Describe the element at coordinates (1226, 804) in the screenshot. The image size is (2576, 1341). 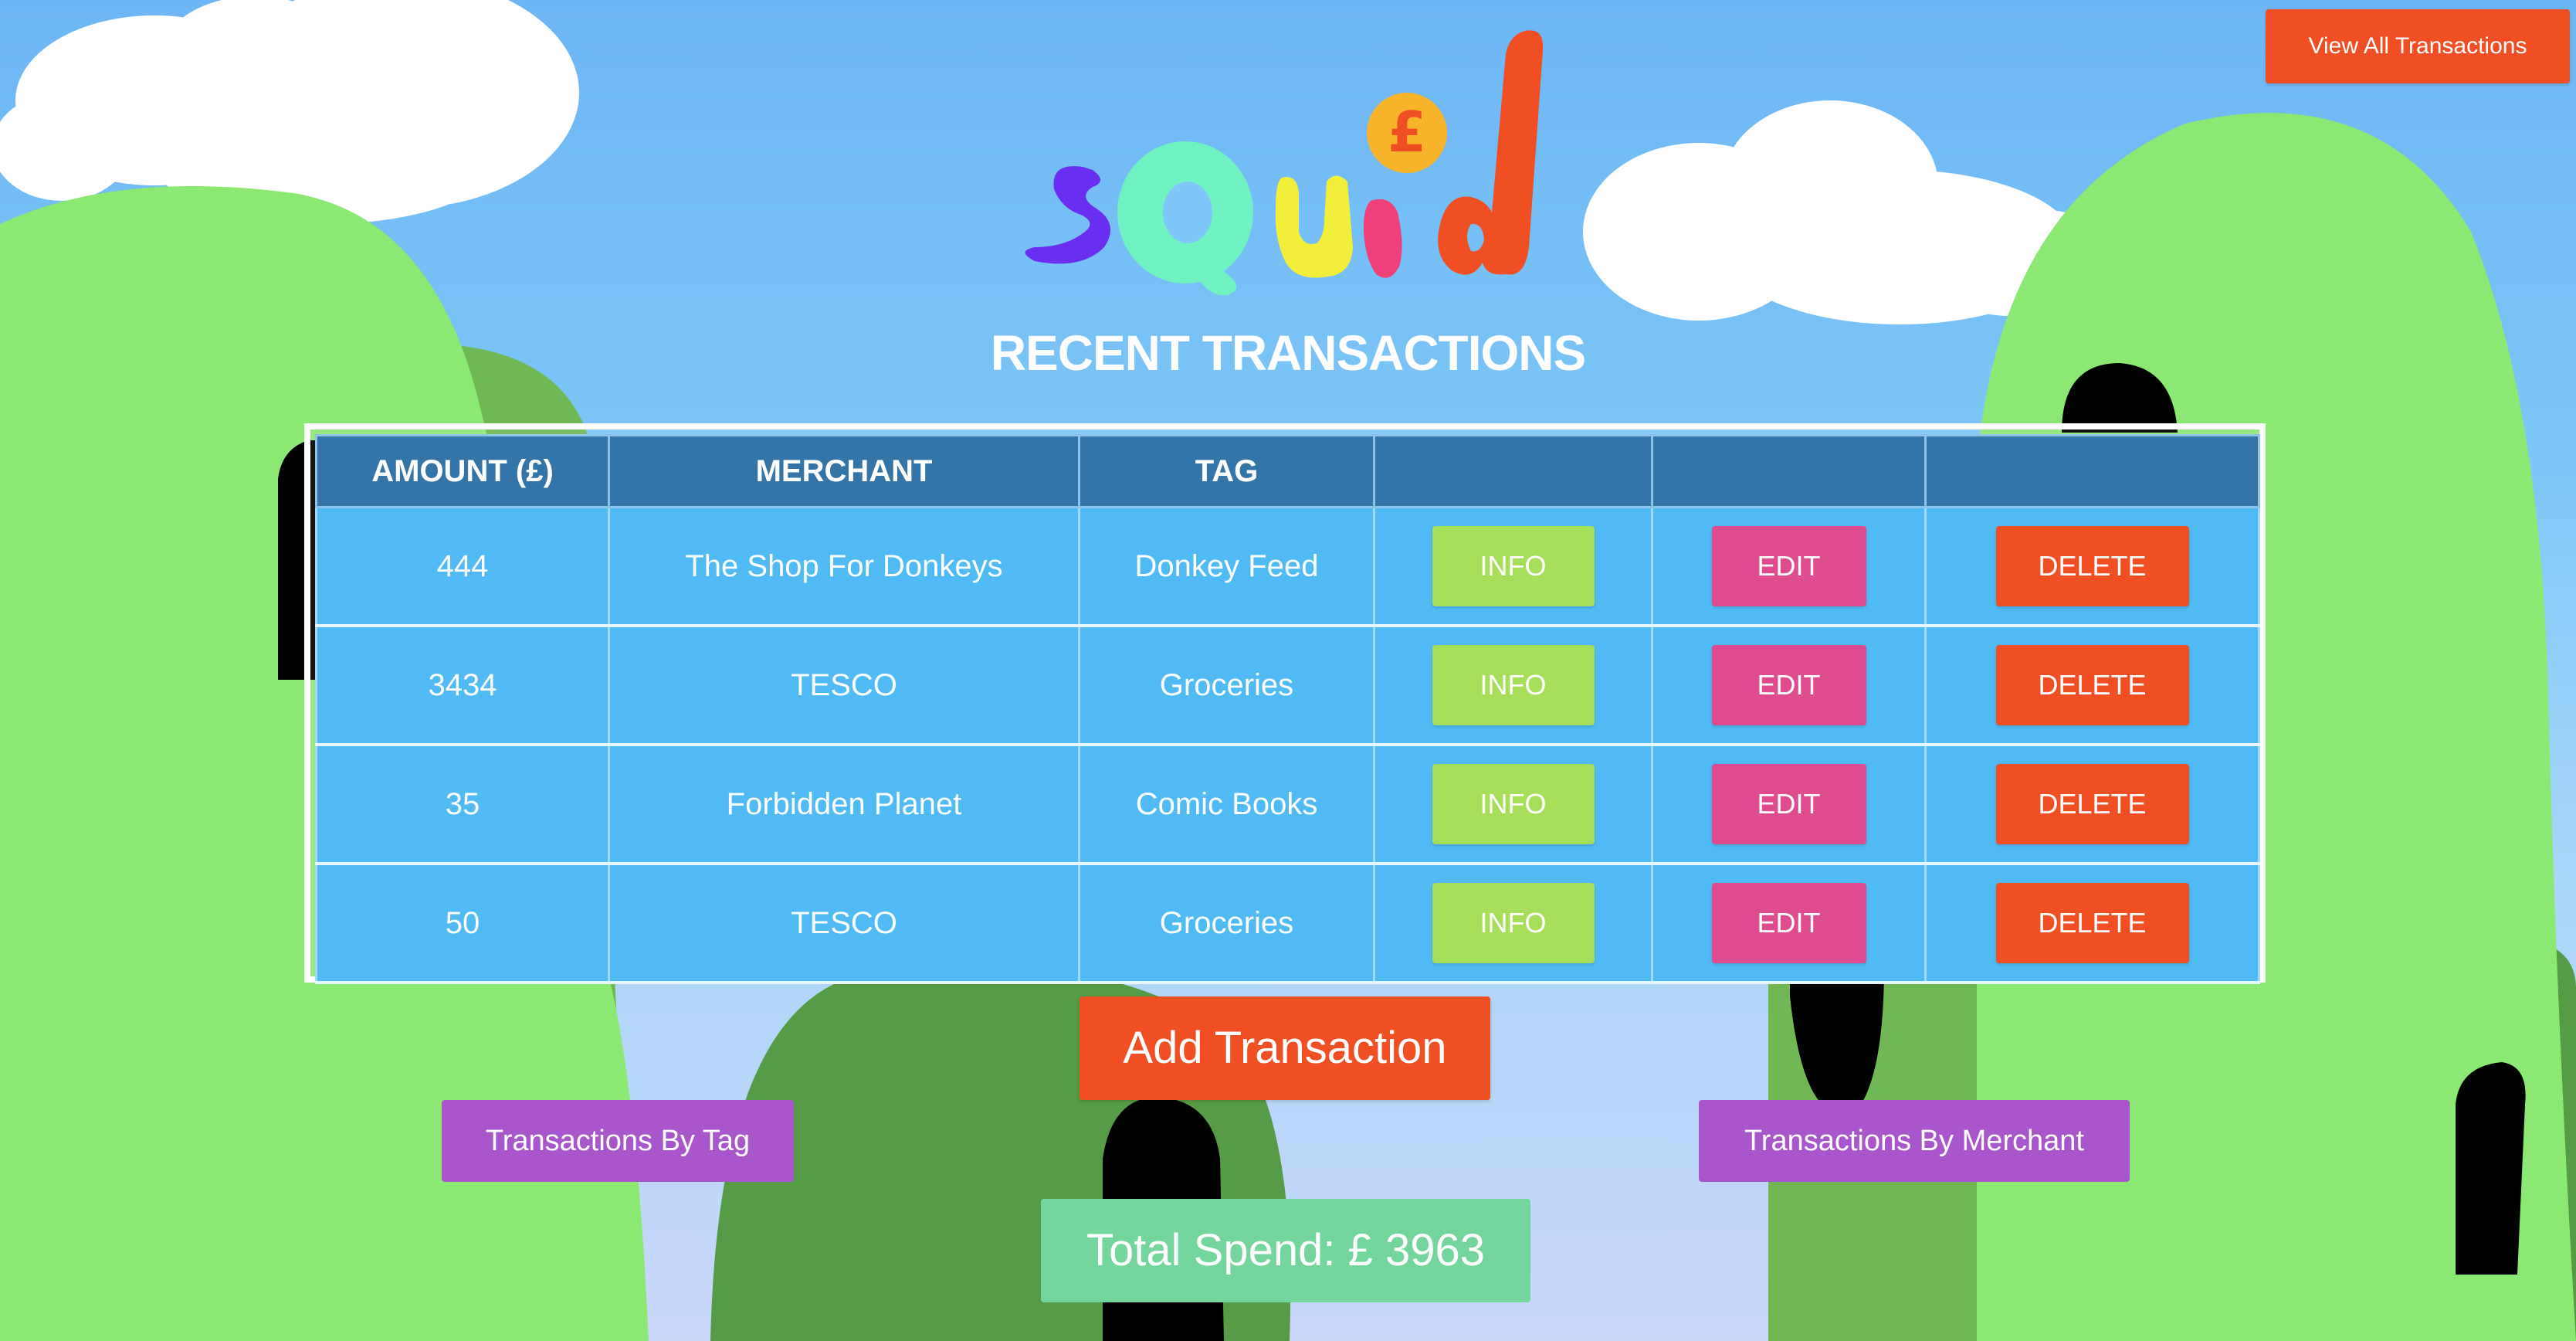
I see `cell-tag: Comic Books` at that location.